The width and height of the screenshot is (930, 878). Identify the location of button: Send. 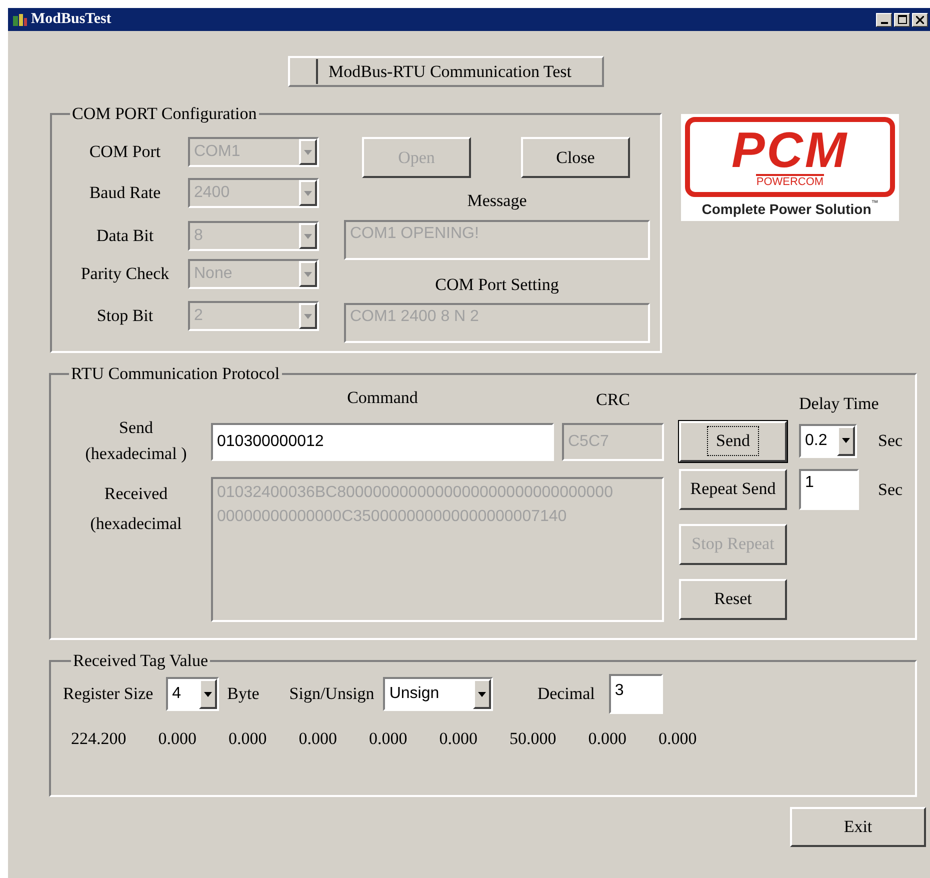
(733, 441).